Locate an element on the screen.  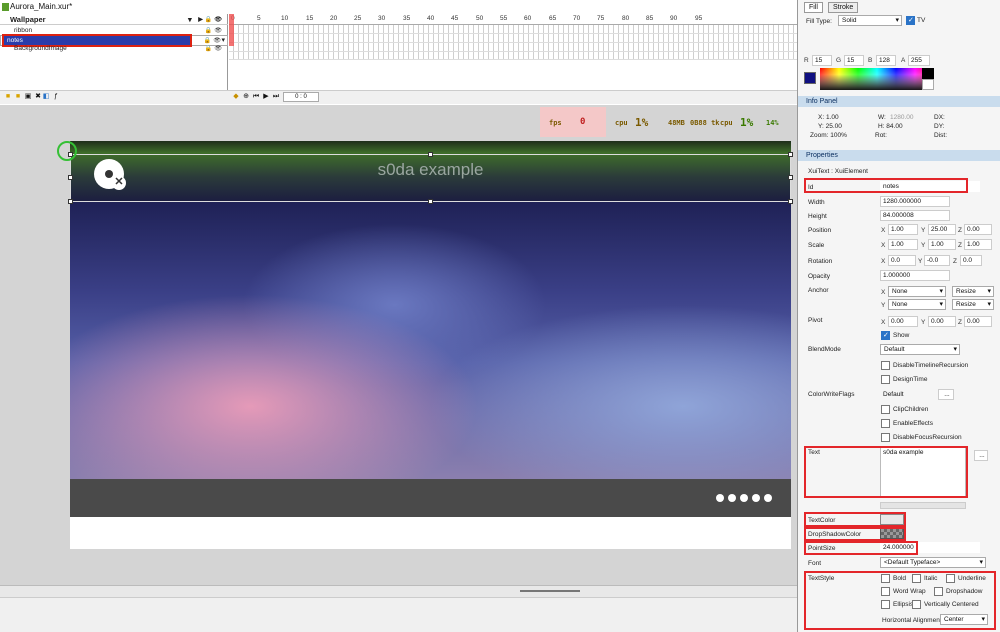
pivot-y: 0.00 is located at coordinates (942, 321).